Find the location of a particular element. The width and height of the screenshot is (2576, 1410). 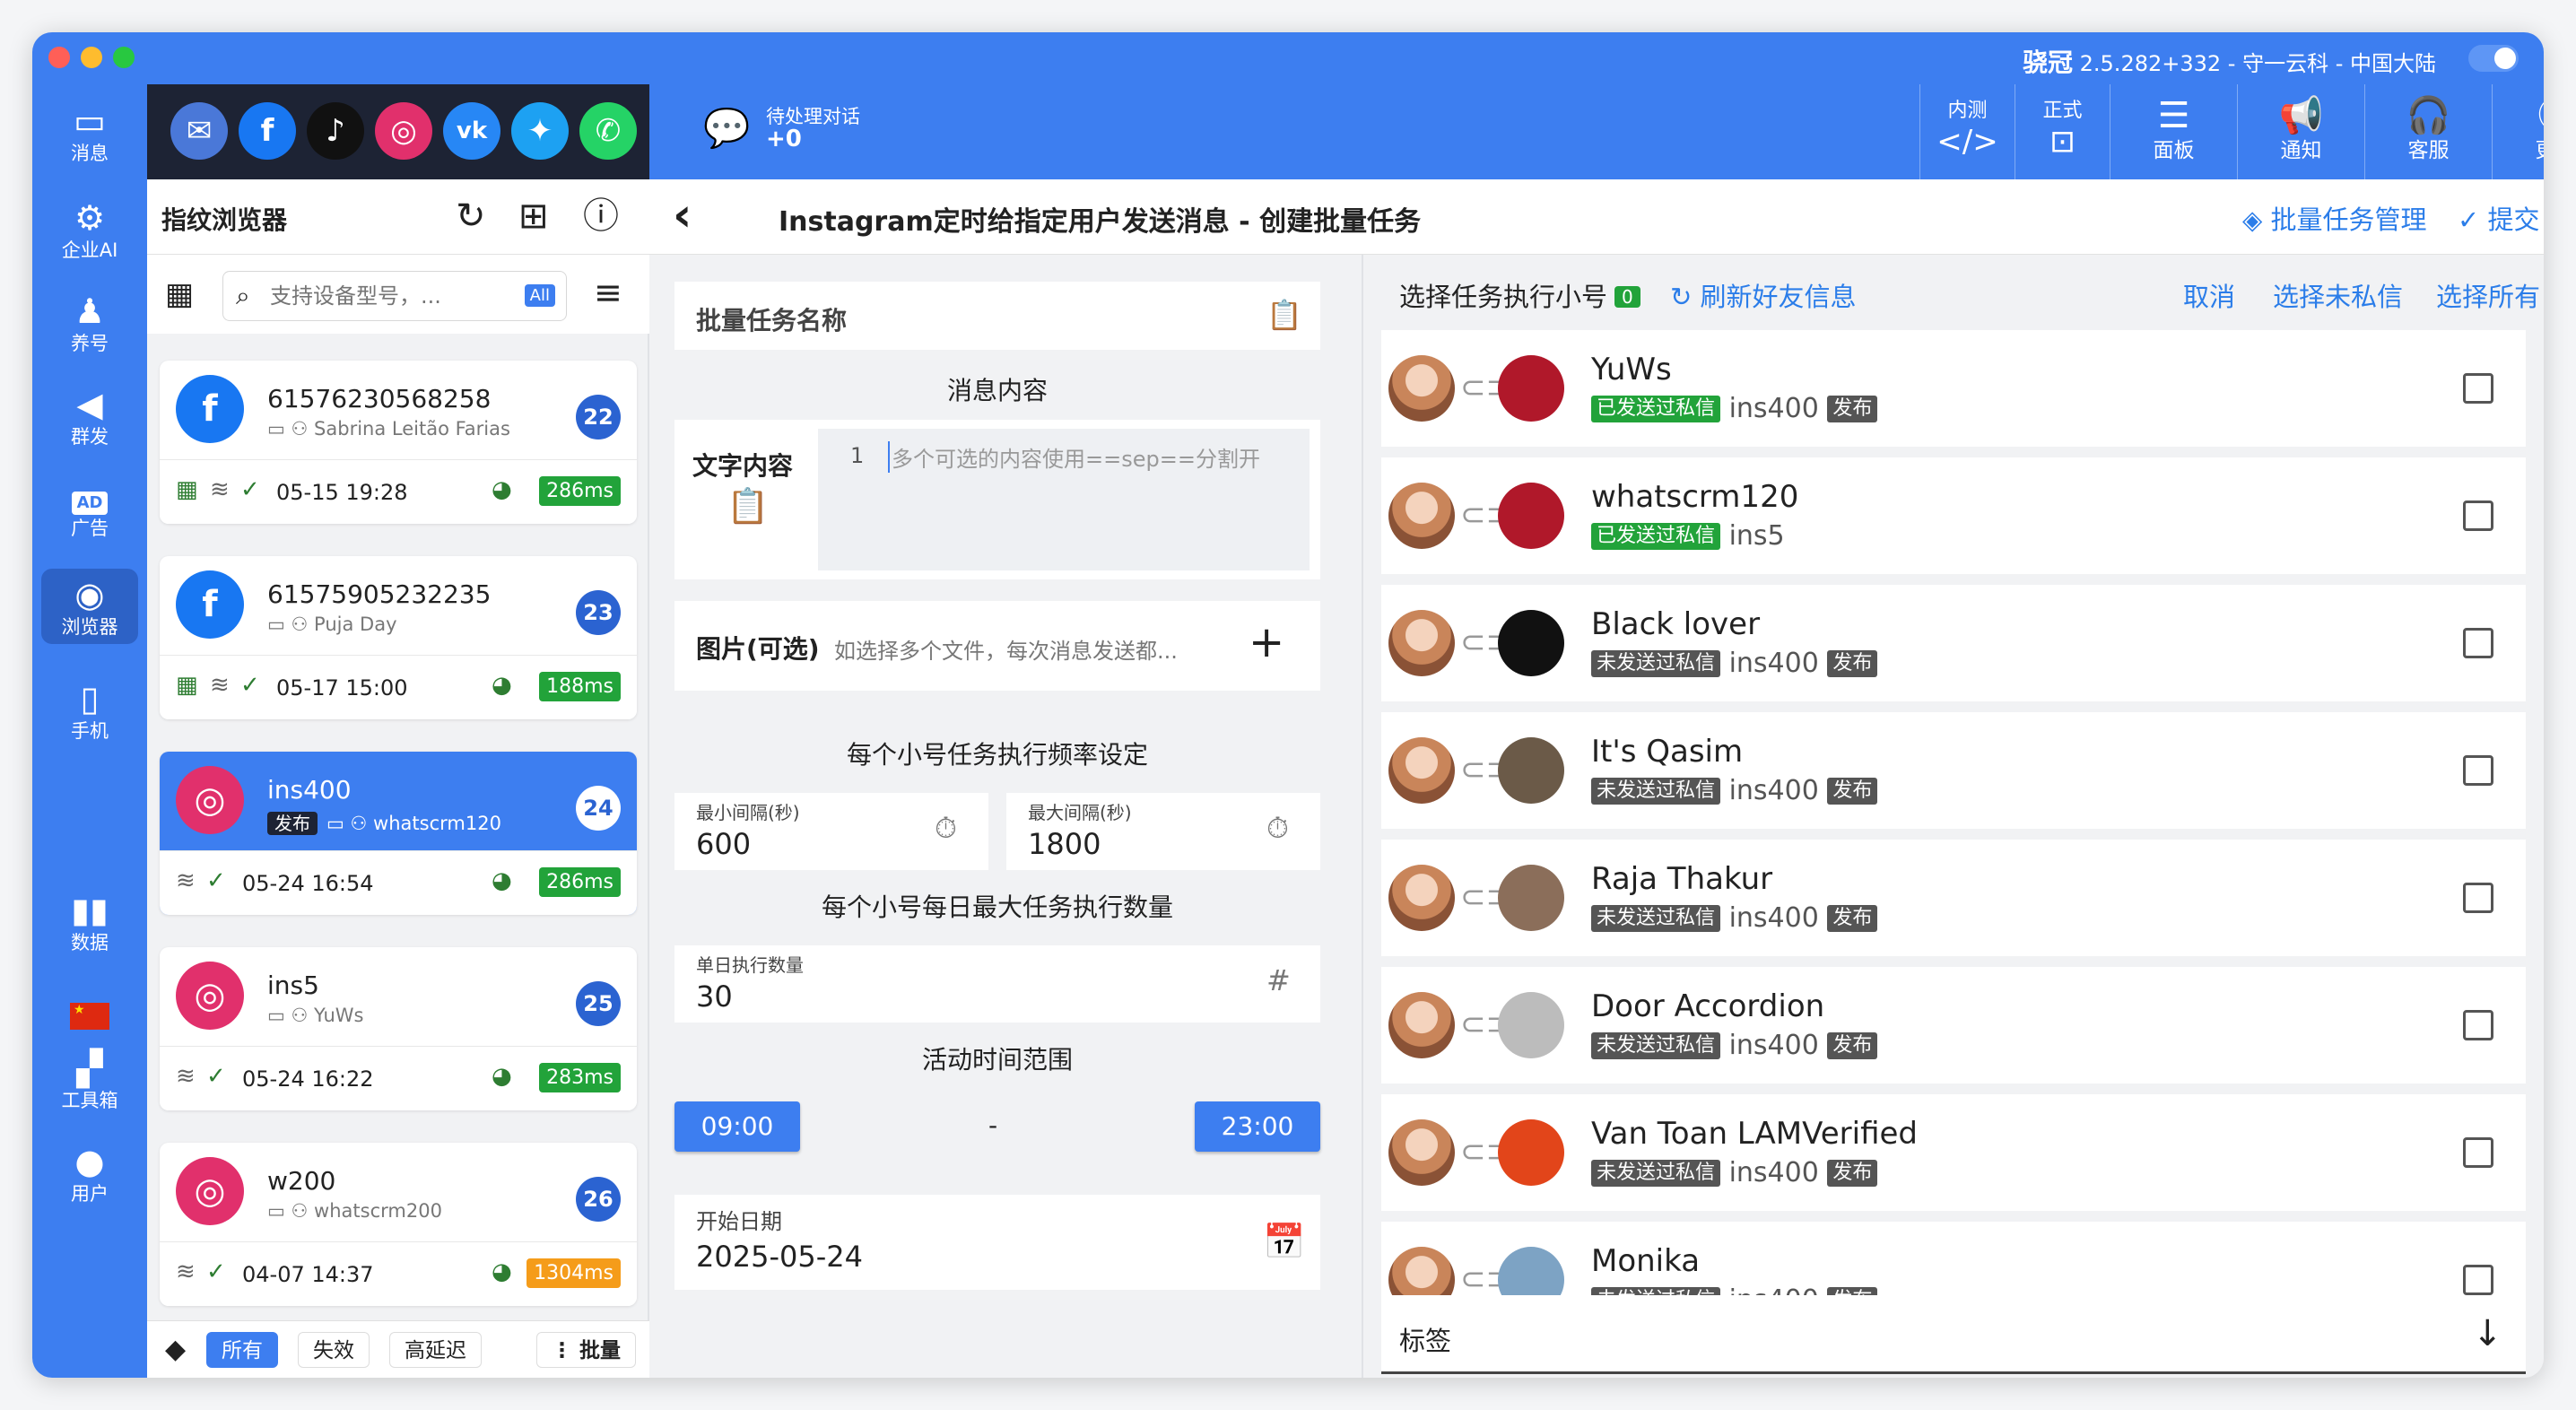

filter-high-latency-button: 高延迟 is located at coordinates (435, 1350).